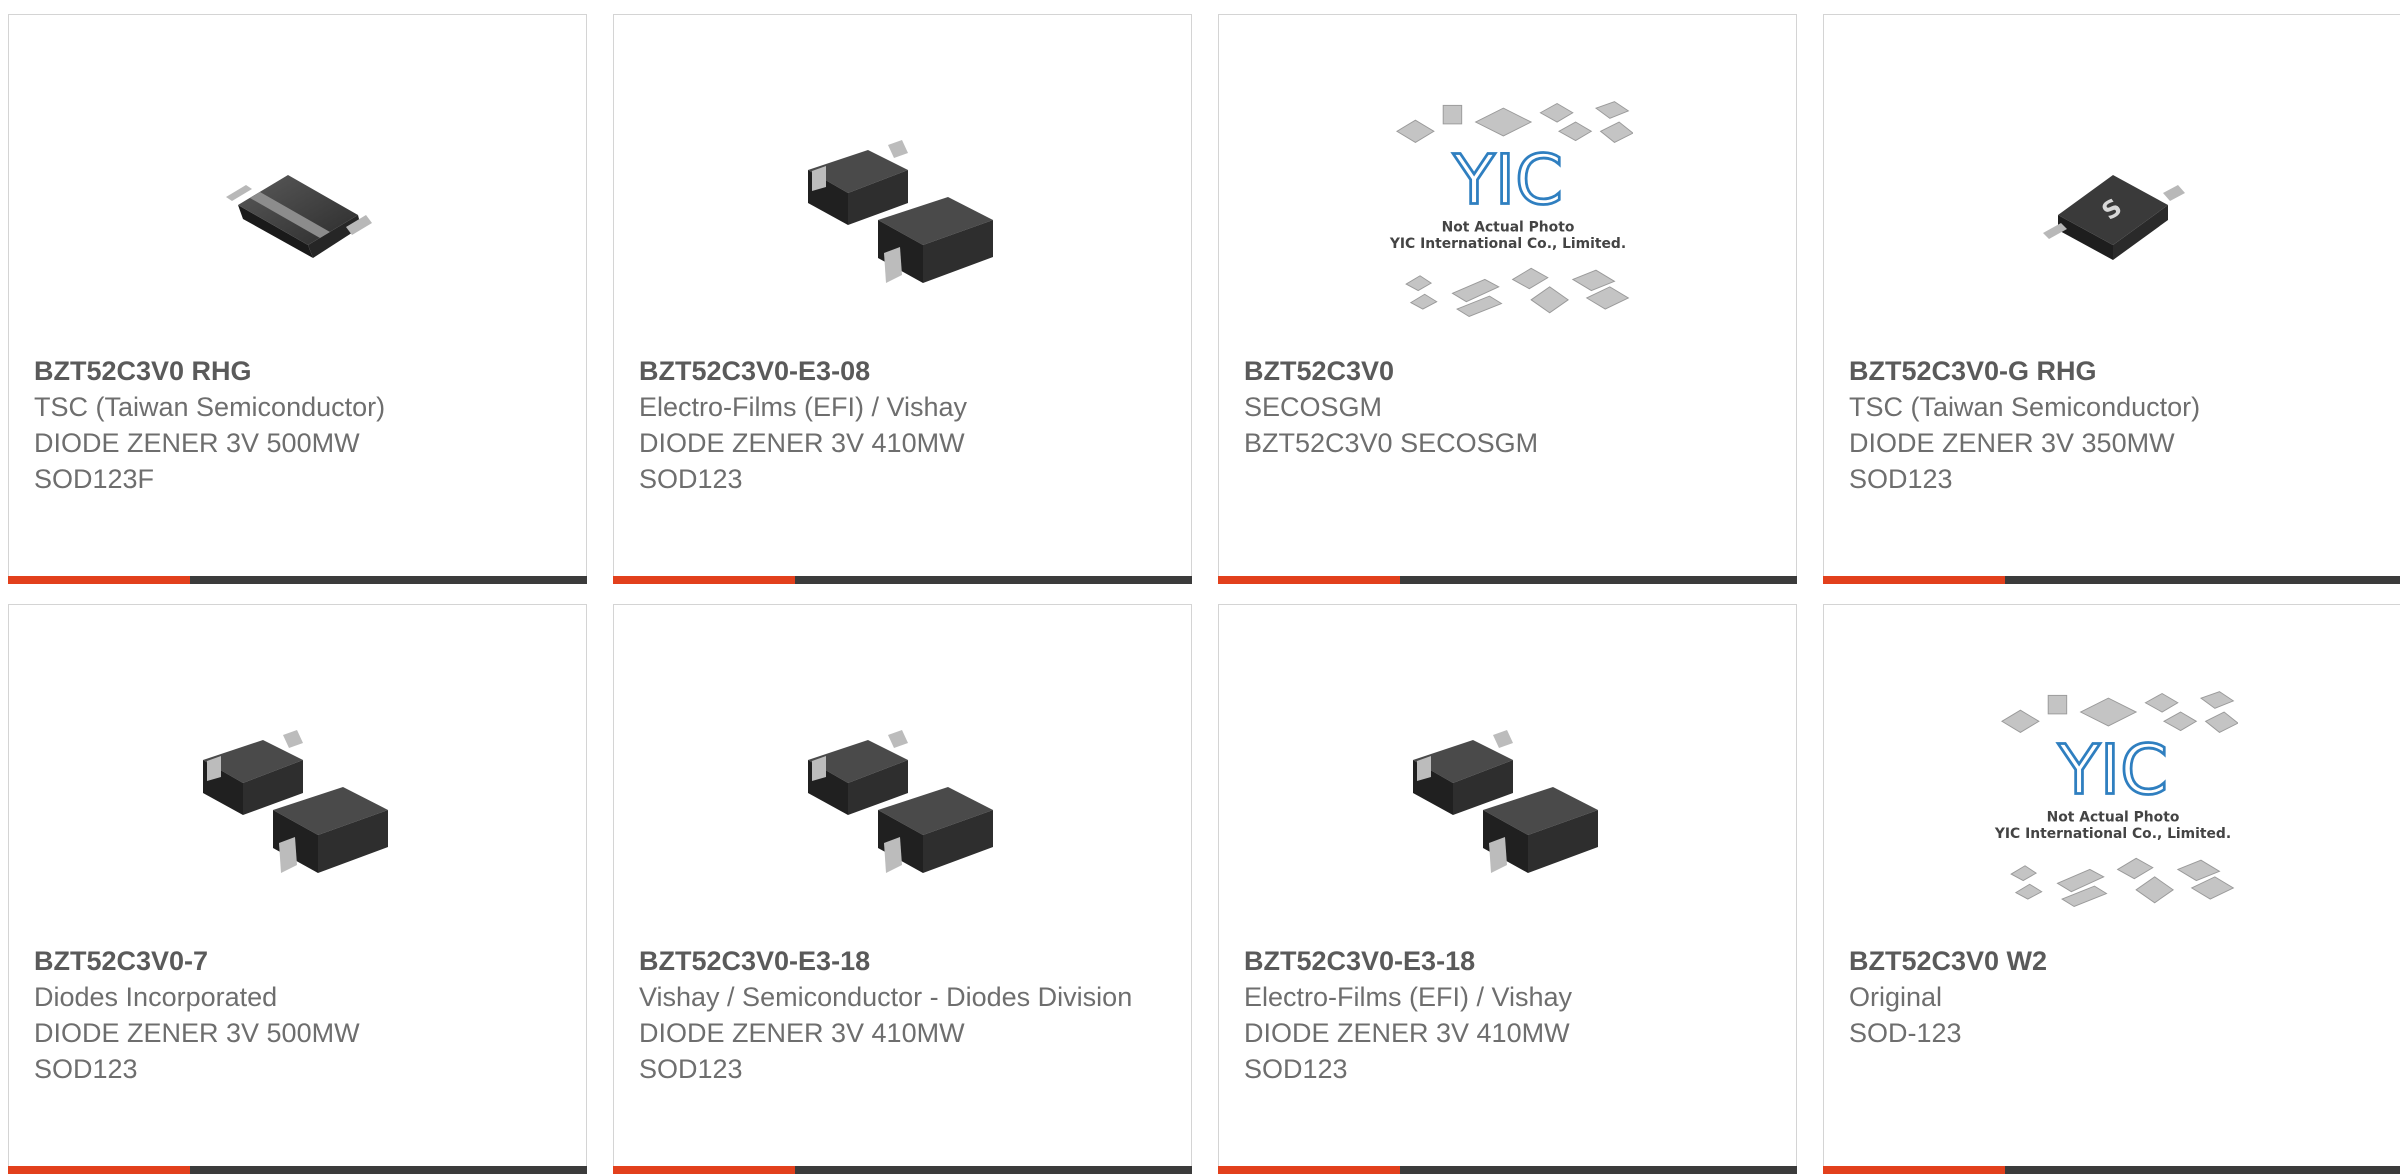 This screenshot has height=1174, width=2400. What do you see at coordinates (2112, 997) in the screenshot?
I see `product-info: BZT52C3V0 W2 Original SOD-123` at bounding box center [2112, 997].